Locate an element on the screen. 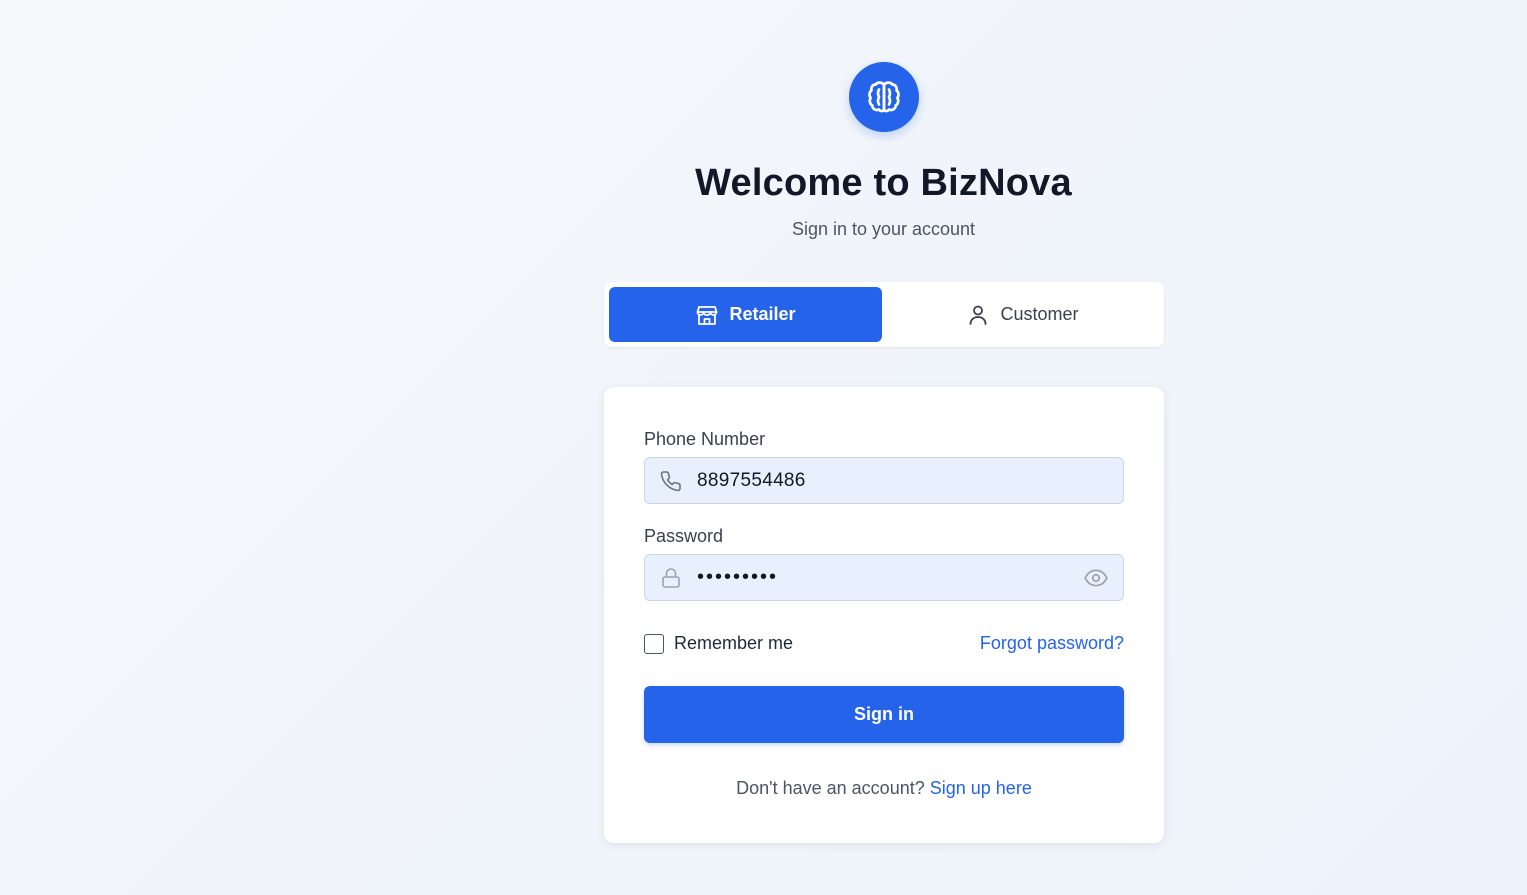 The image size is (1527, 895). signup-prompt-text: Don't have an account? is located at coordinates (830, 788).